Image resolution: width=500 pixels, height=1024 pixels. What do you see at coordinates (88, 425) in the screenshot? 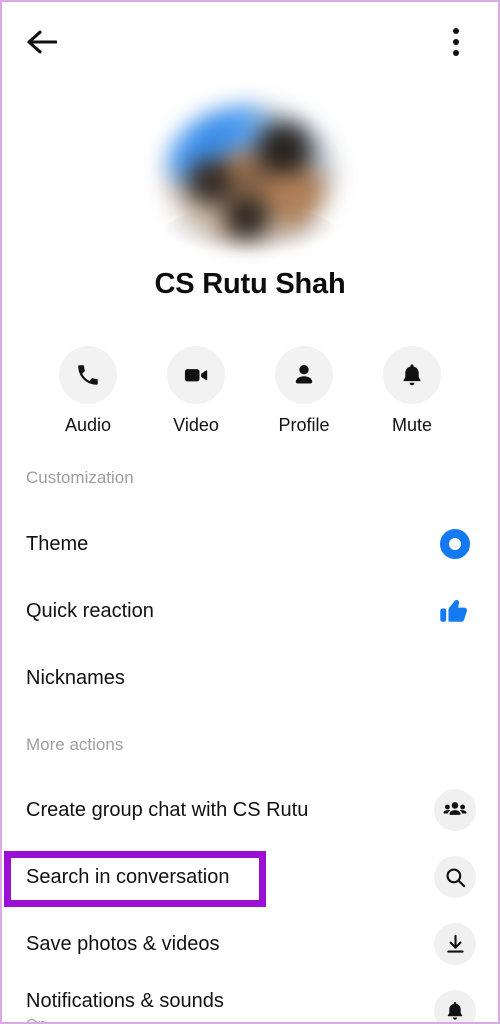
I see `quick-action-audio-label: Audio` at bounding box center [88, 425].